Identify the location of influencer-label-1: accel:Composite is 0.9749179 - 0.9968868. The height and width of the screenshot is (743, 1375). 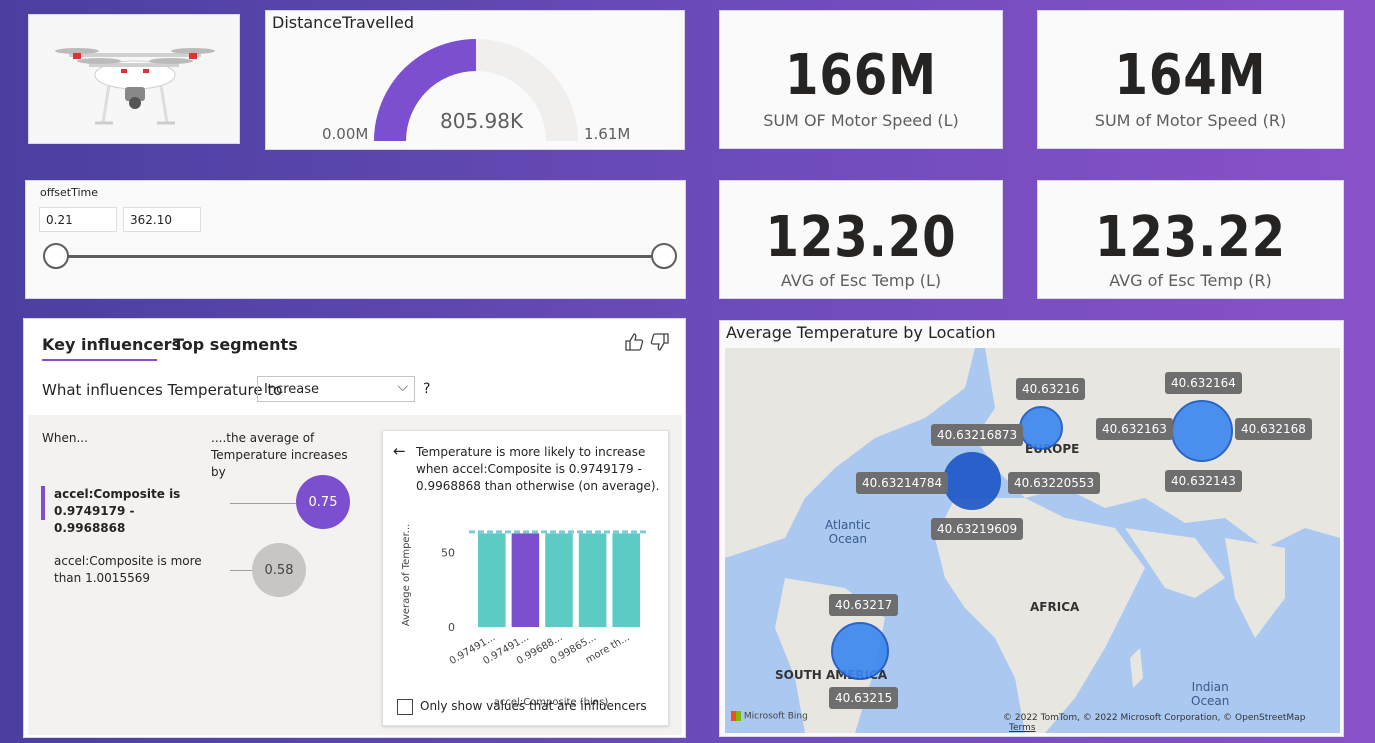
(129, 511).